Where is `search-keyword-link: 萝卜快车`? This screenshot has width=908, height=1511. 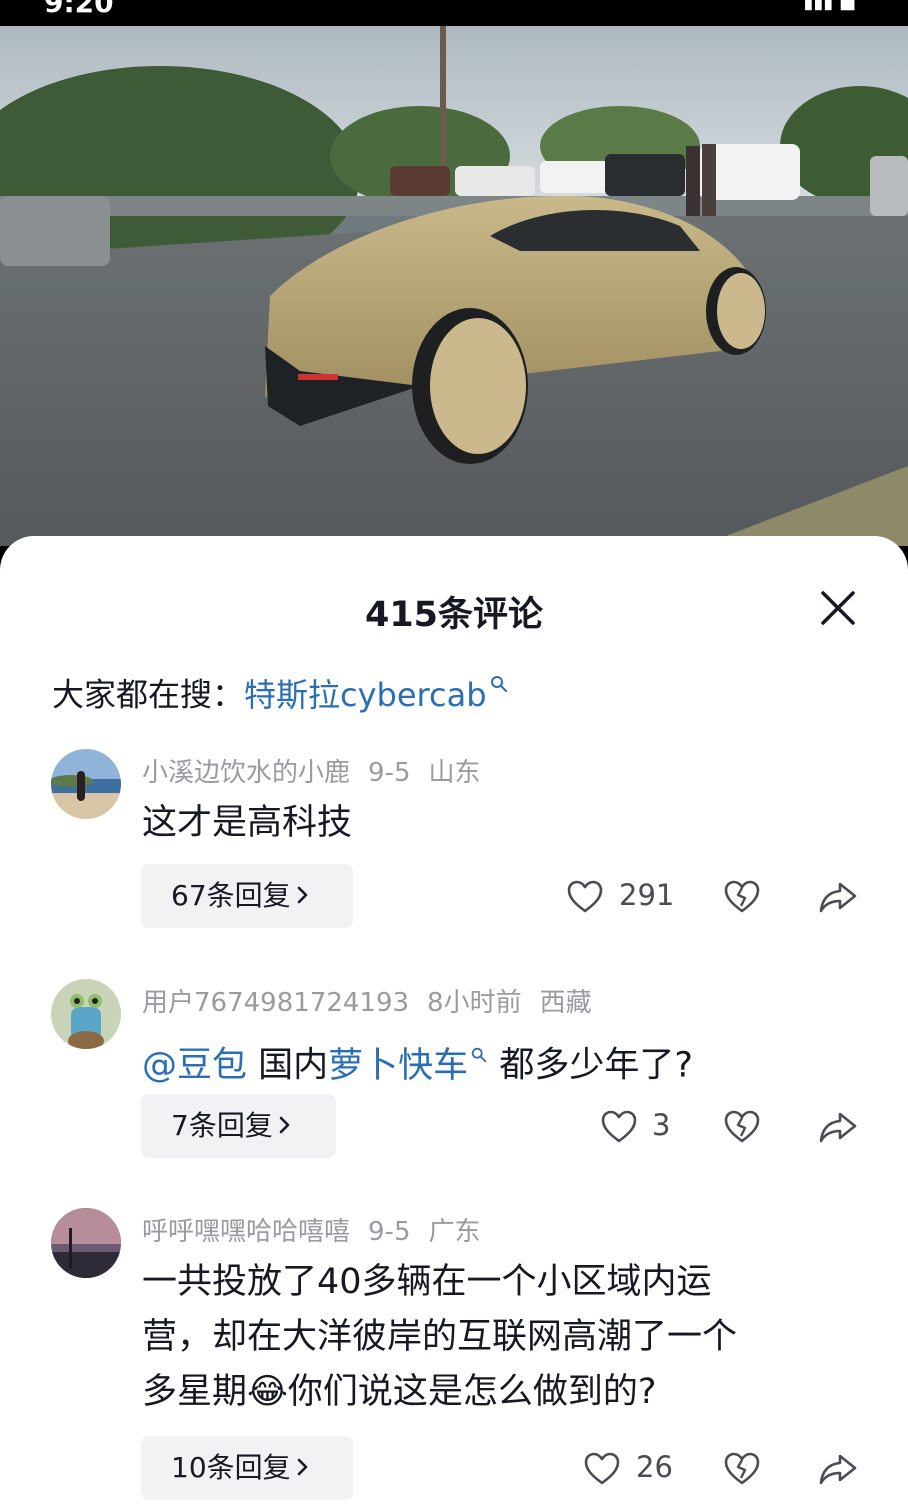 search-keyword-link: 萝卜快车 is located at coordinates (408, 1066).